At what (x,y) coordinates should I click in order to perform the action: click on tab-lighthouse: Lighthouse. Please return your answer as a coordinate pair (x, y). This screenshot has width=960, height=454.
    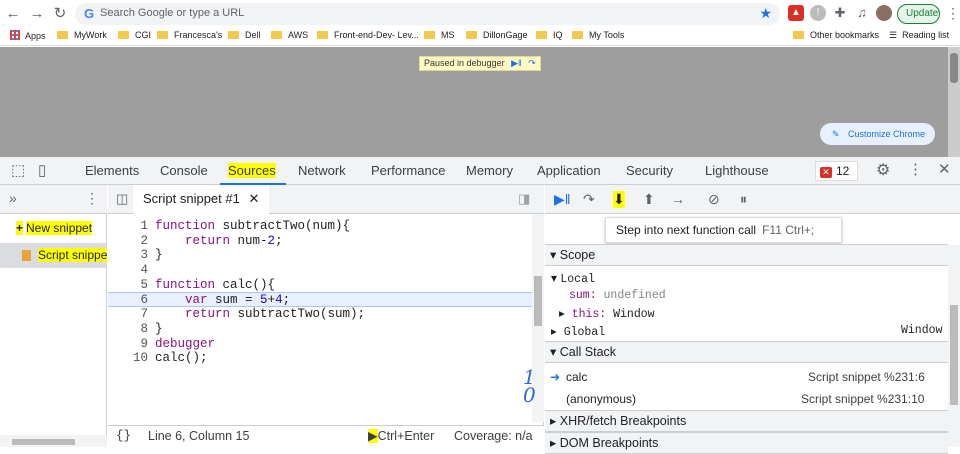
    Looking at the image, I should click on (737, 170).